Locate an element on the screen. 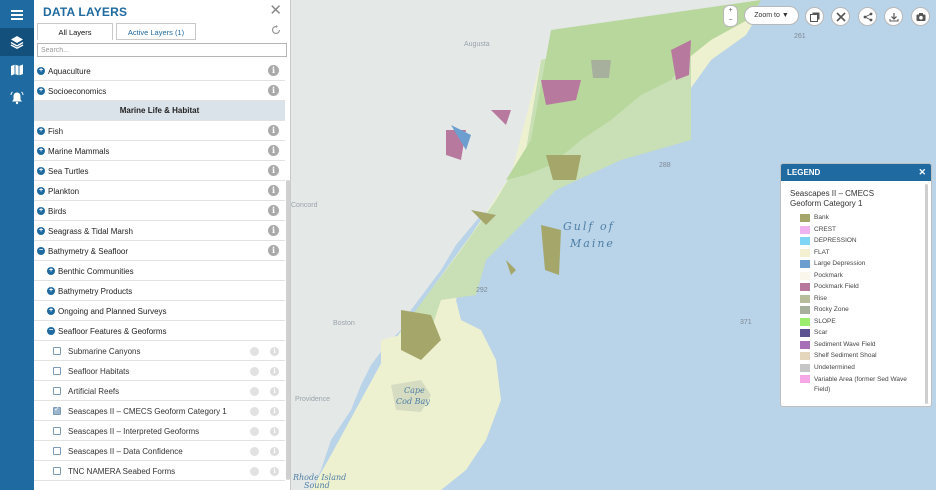 The width and height of the screenshot is (936, 490). layer-item: Seascapes II – Interpreted Geoforms i is located at coordinates (159, 431).